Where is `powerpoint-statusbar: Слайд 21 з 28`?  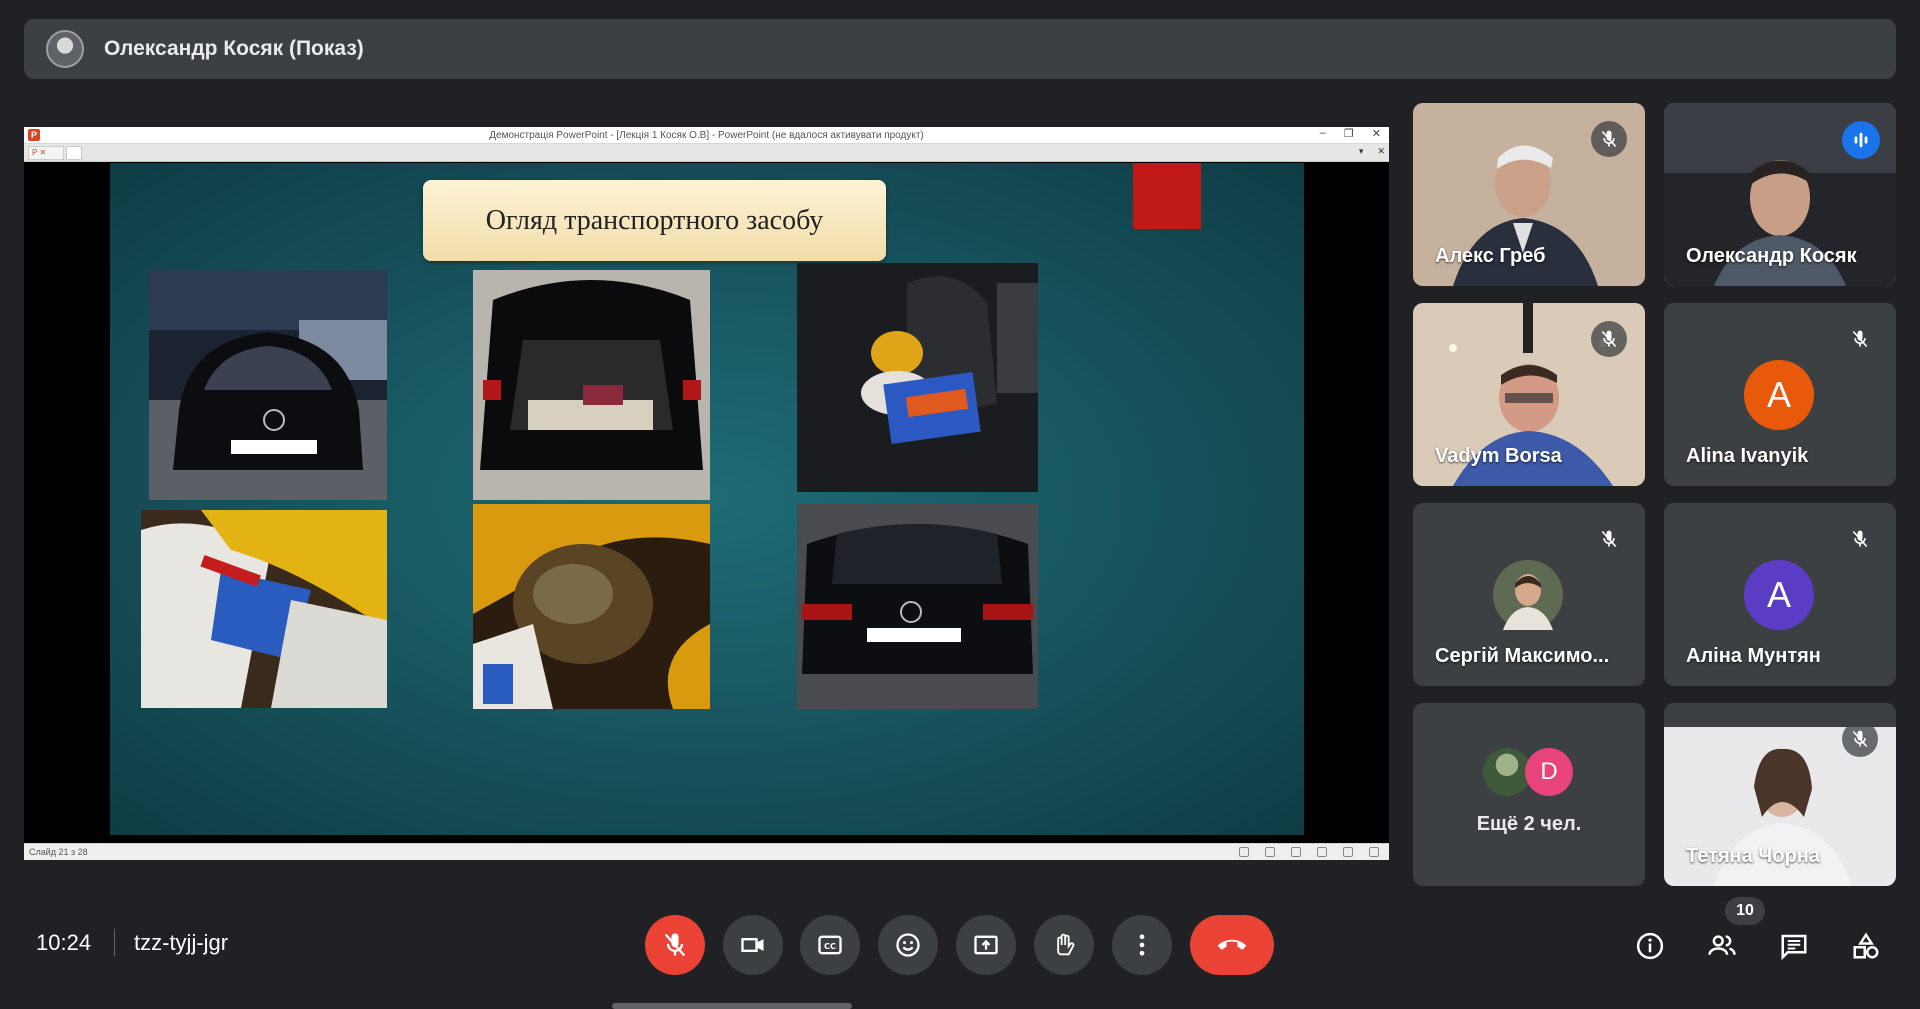 powerpoint-statusbar: Слайд 21 з 28 is located at coordinates (706, 851).